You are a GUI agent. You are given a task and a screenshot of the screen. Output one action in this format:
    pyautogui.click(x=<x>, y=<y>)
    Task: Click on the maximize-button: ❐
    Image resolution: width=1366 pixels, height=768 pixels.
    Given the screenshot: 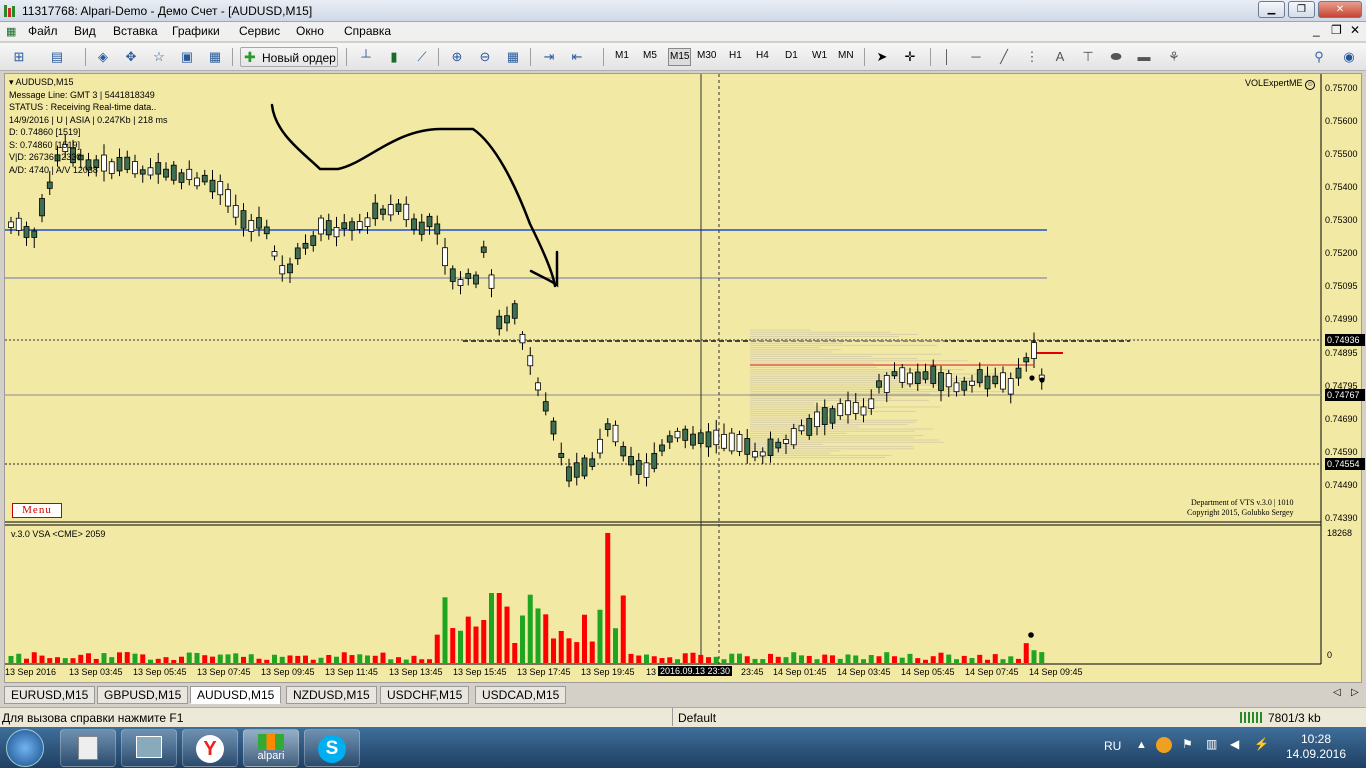 What is the action you would take?
    pyautogui.click(x=1301, y=9)
    